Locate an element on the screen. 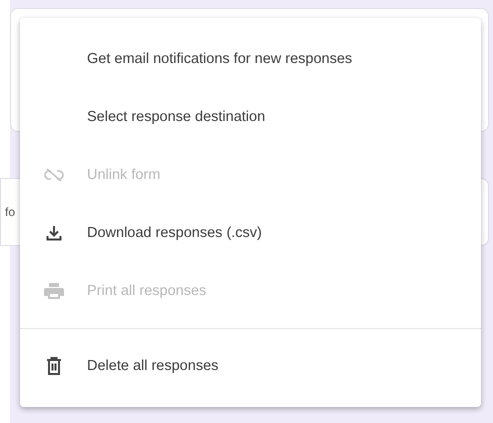 The height and width of the screenshot is (423, 493). printer-icon is located at coordinates (54, 291).